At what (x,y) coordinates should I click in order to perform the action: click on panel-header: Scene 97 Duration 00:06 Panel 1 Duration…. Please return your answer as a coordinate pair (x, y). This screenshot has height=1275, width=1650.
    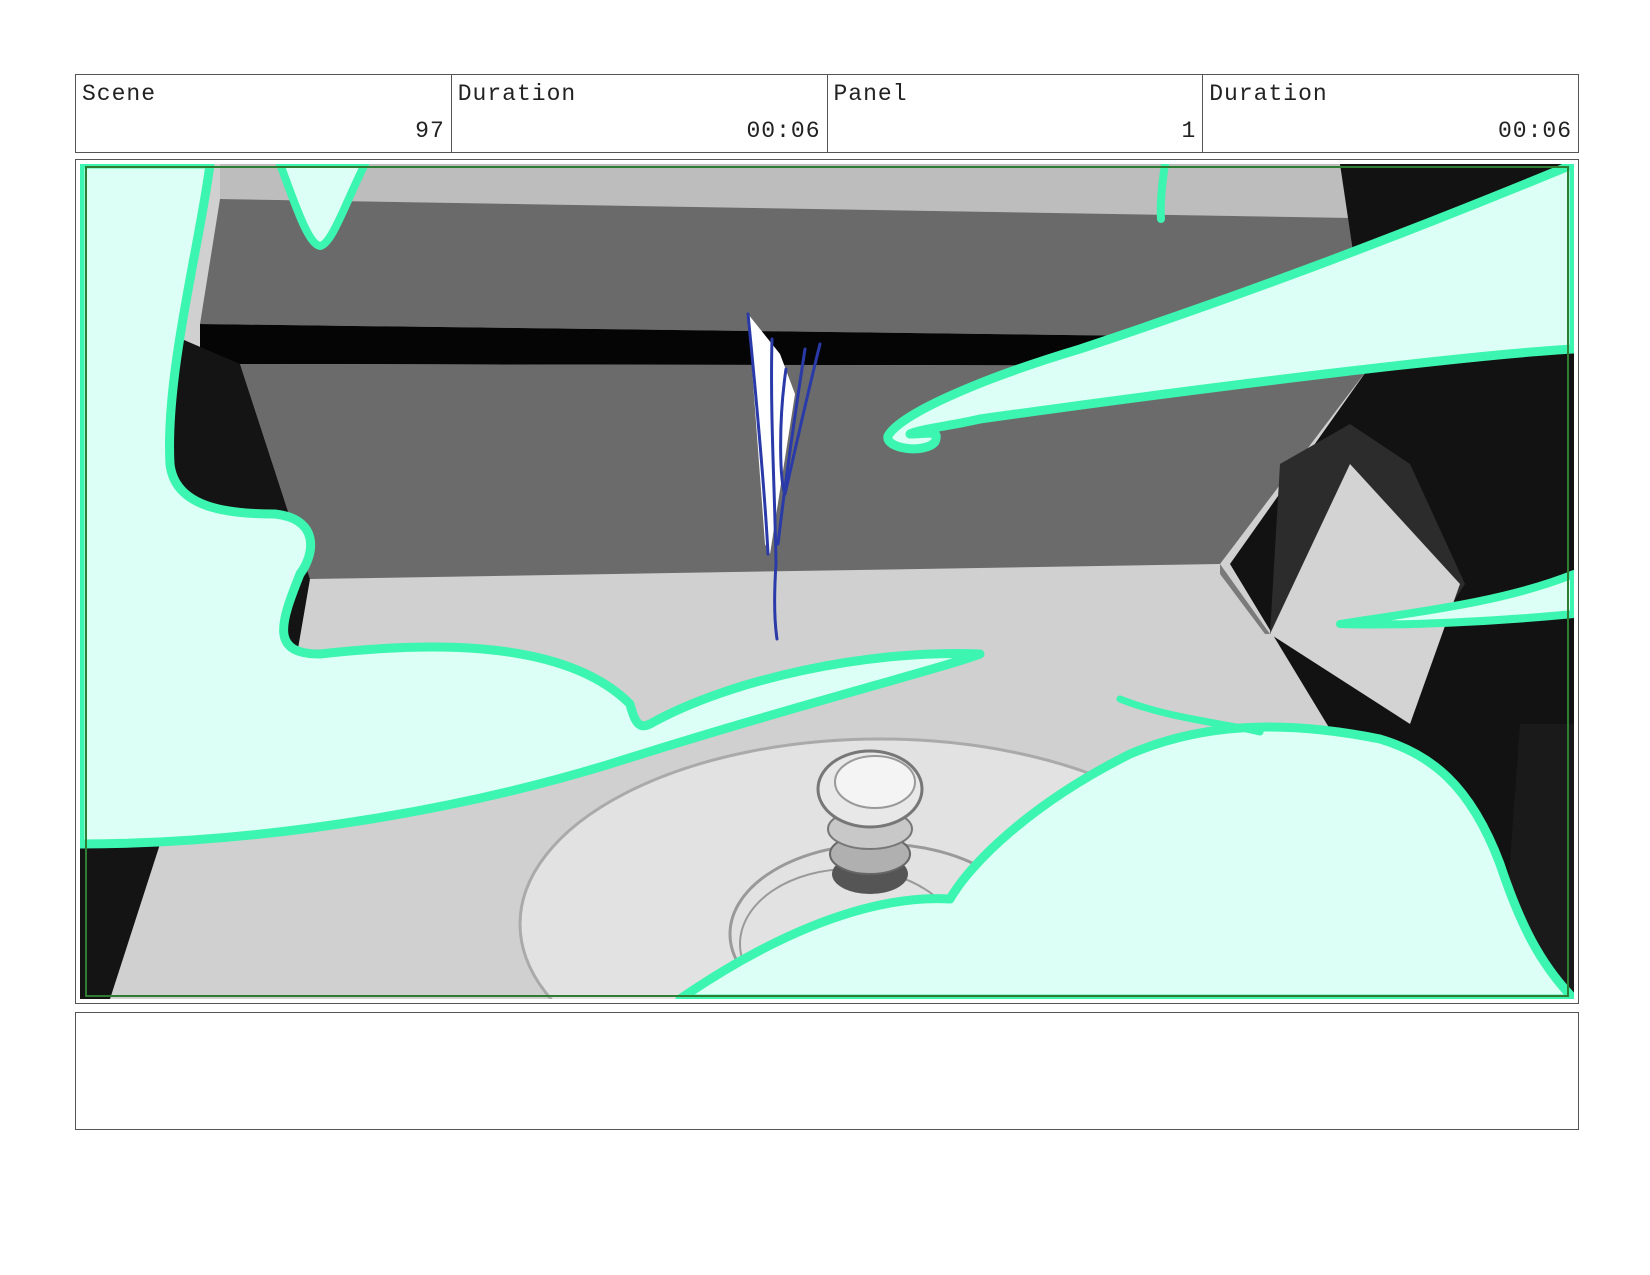
    Looking at the image, I should click on (827, 113).